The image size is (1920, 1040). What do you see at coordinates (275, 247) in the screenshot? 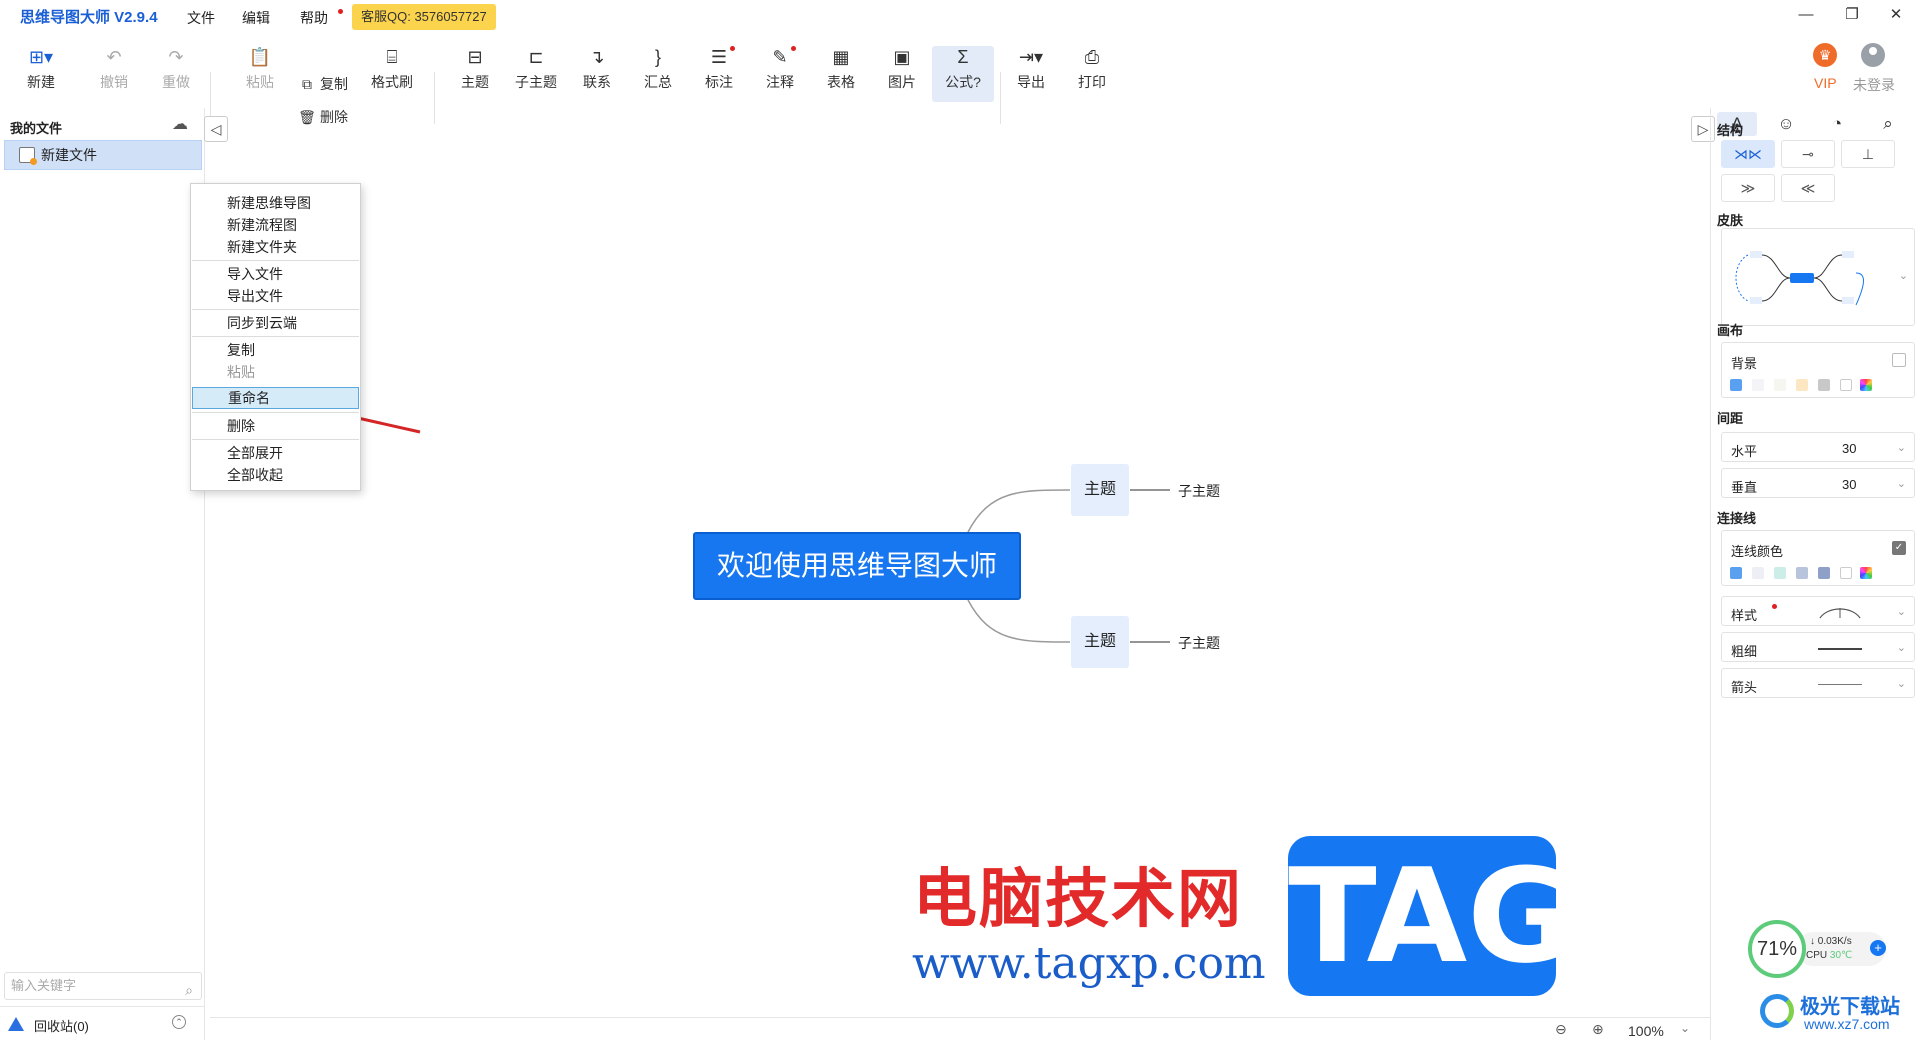
I see `menu-new-folder: 新建文件夹` at bounding box center [275, 247].